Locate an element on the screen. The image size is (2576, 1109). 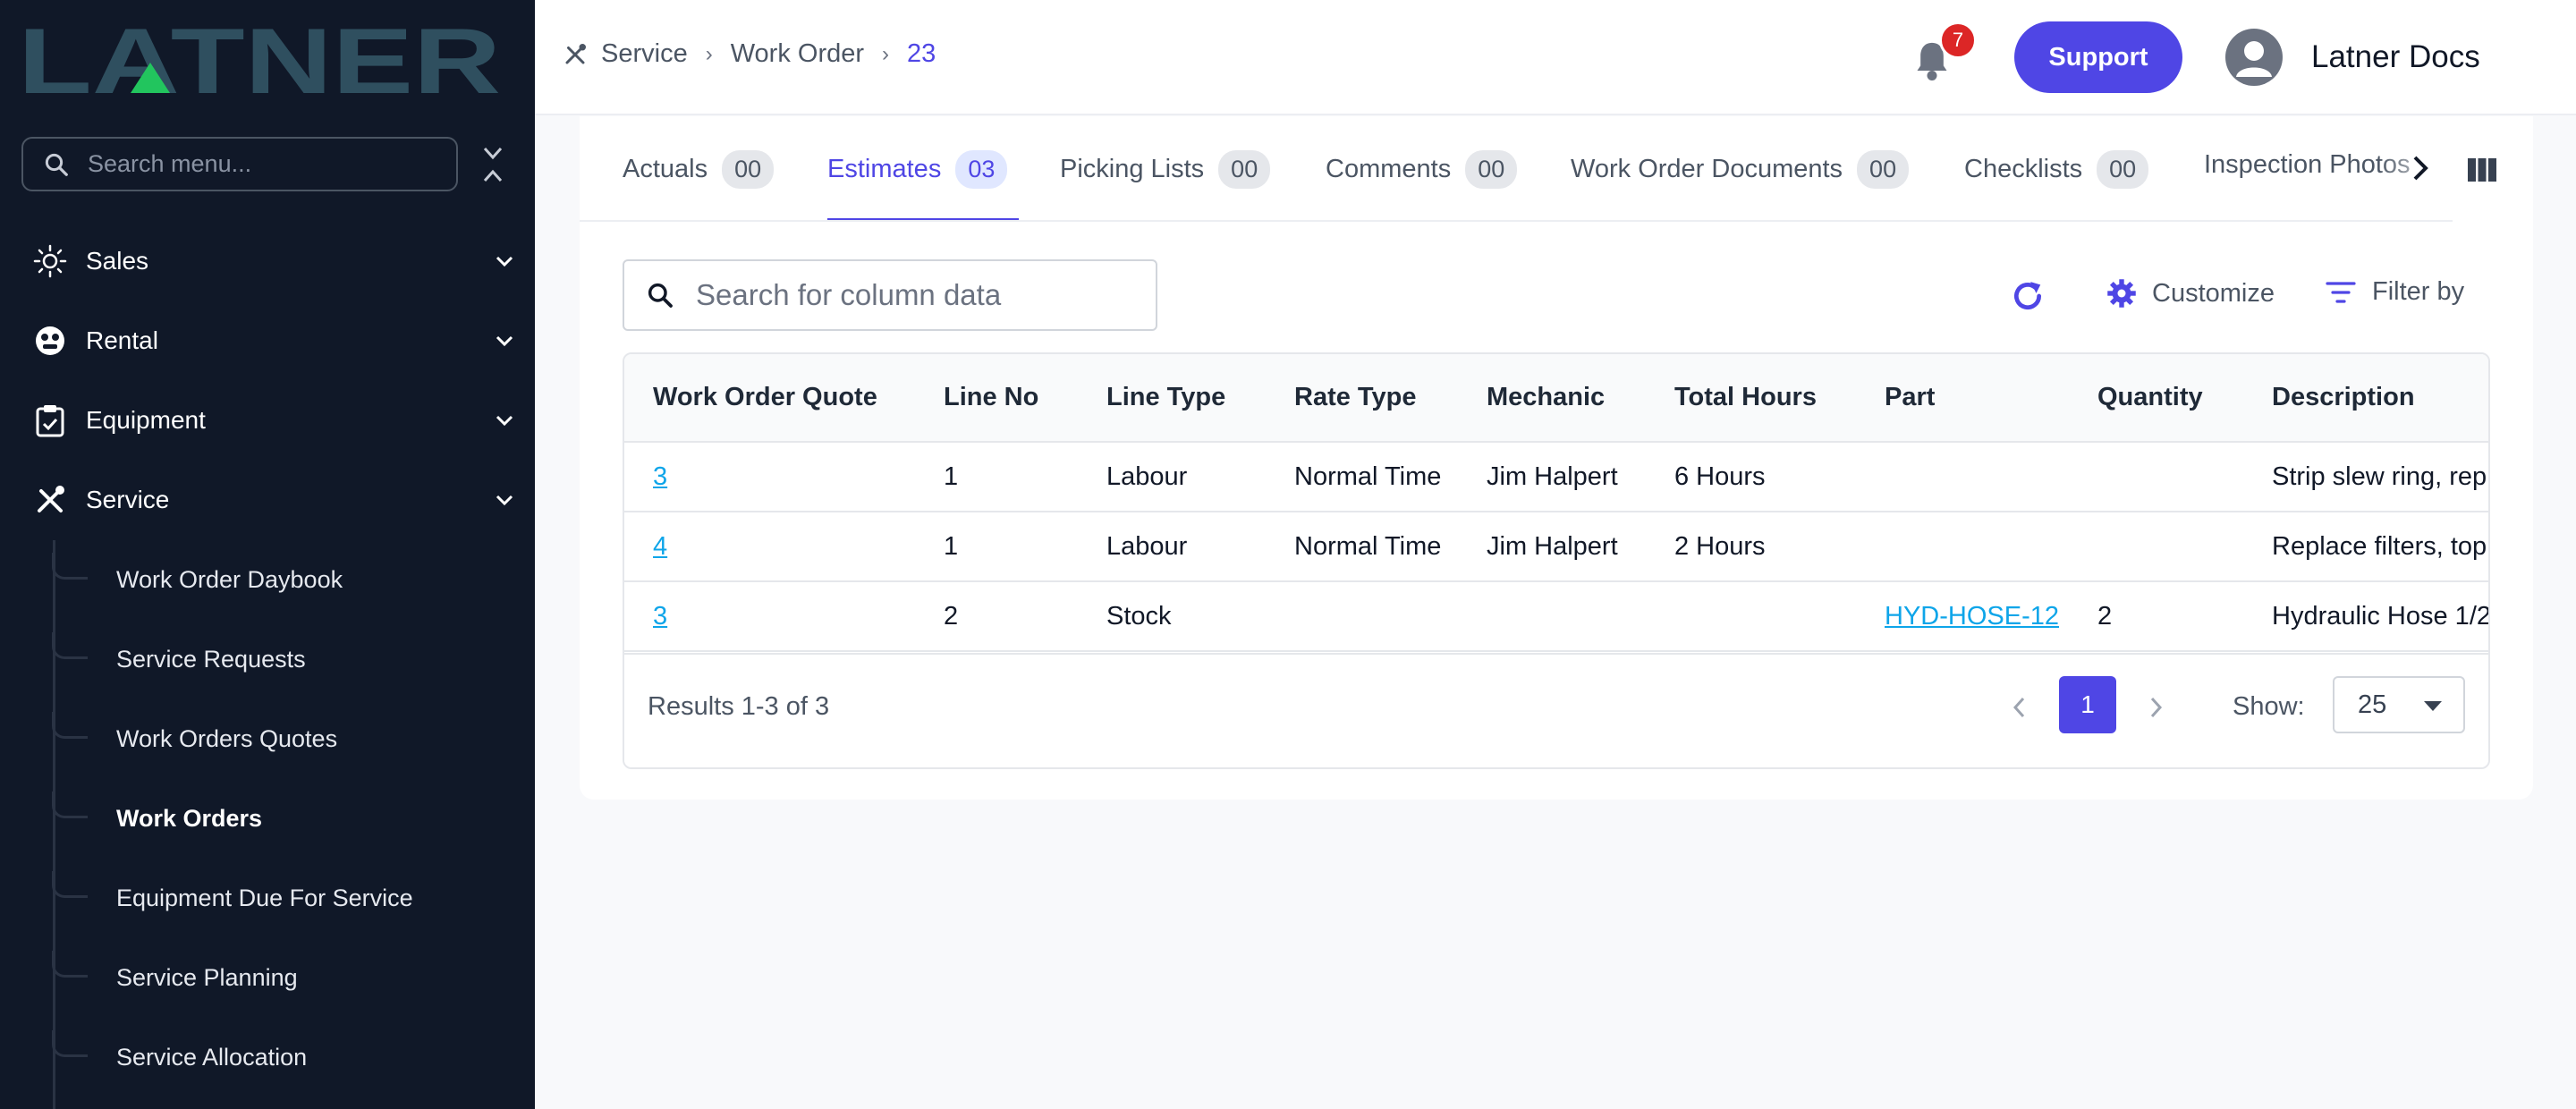
sidebar-subitem-work-orders: Work Orders is located at coordinates (276, 819).